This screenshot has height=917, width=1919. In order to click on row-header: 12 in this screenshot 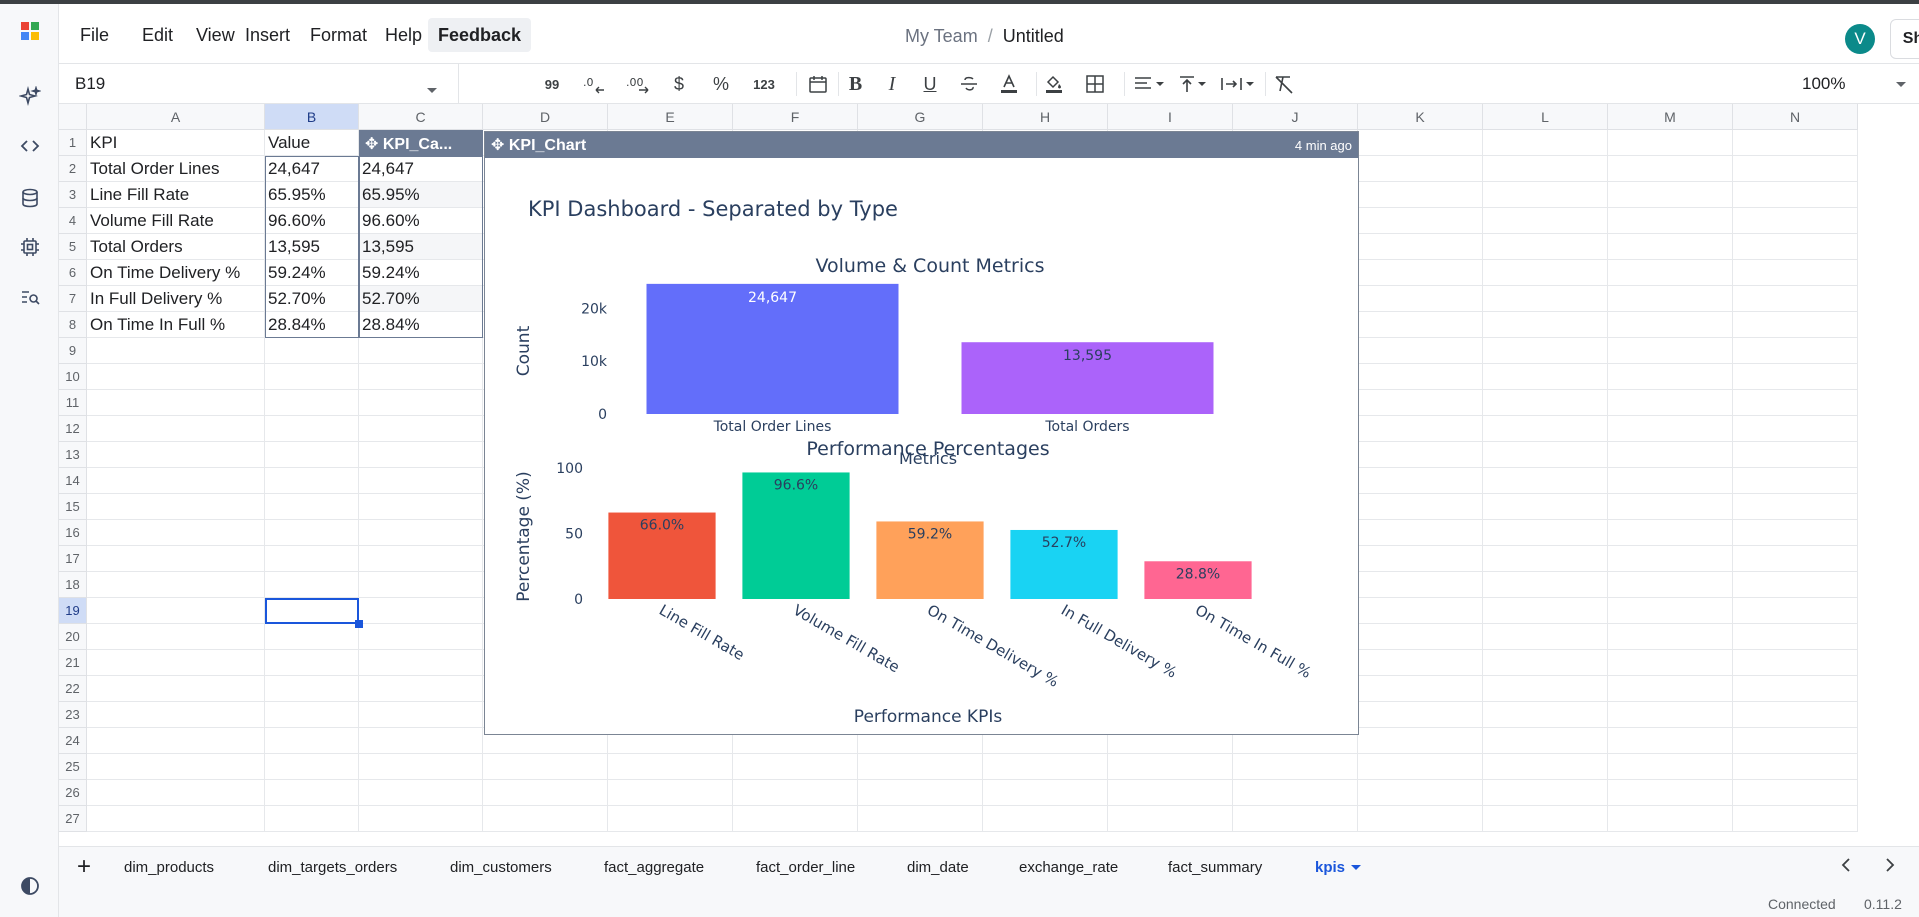, I will do `click(73, 429)`.